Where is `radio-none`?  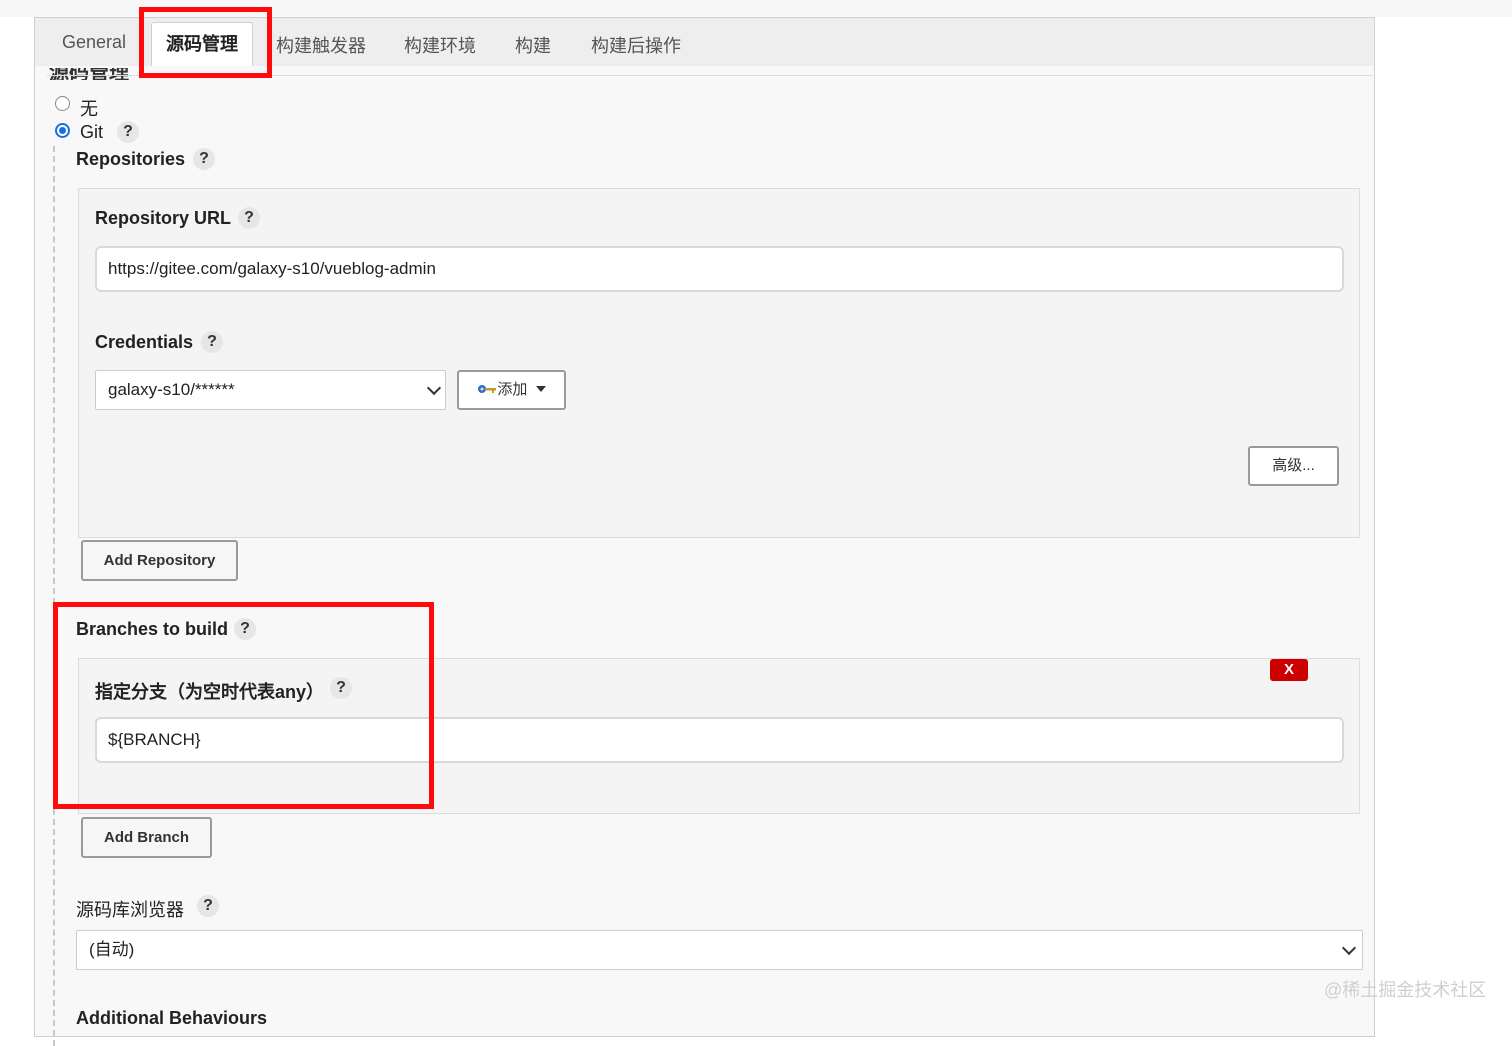
radio-none is located at coordinates (62, 103).